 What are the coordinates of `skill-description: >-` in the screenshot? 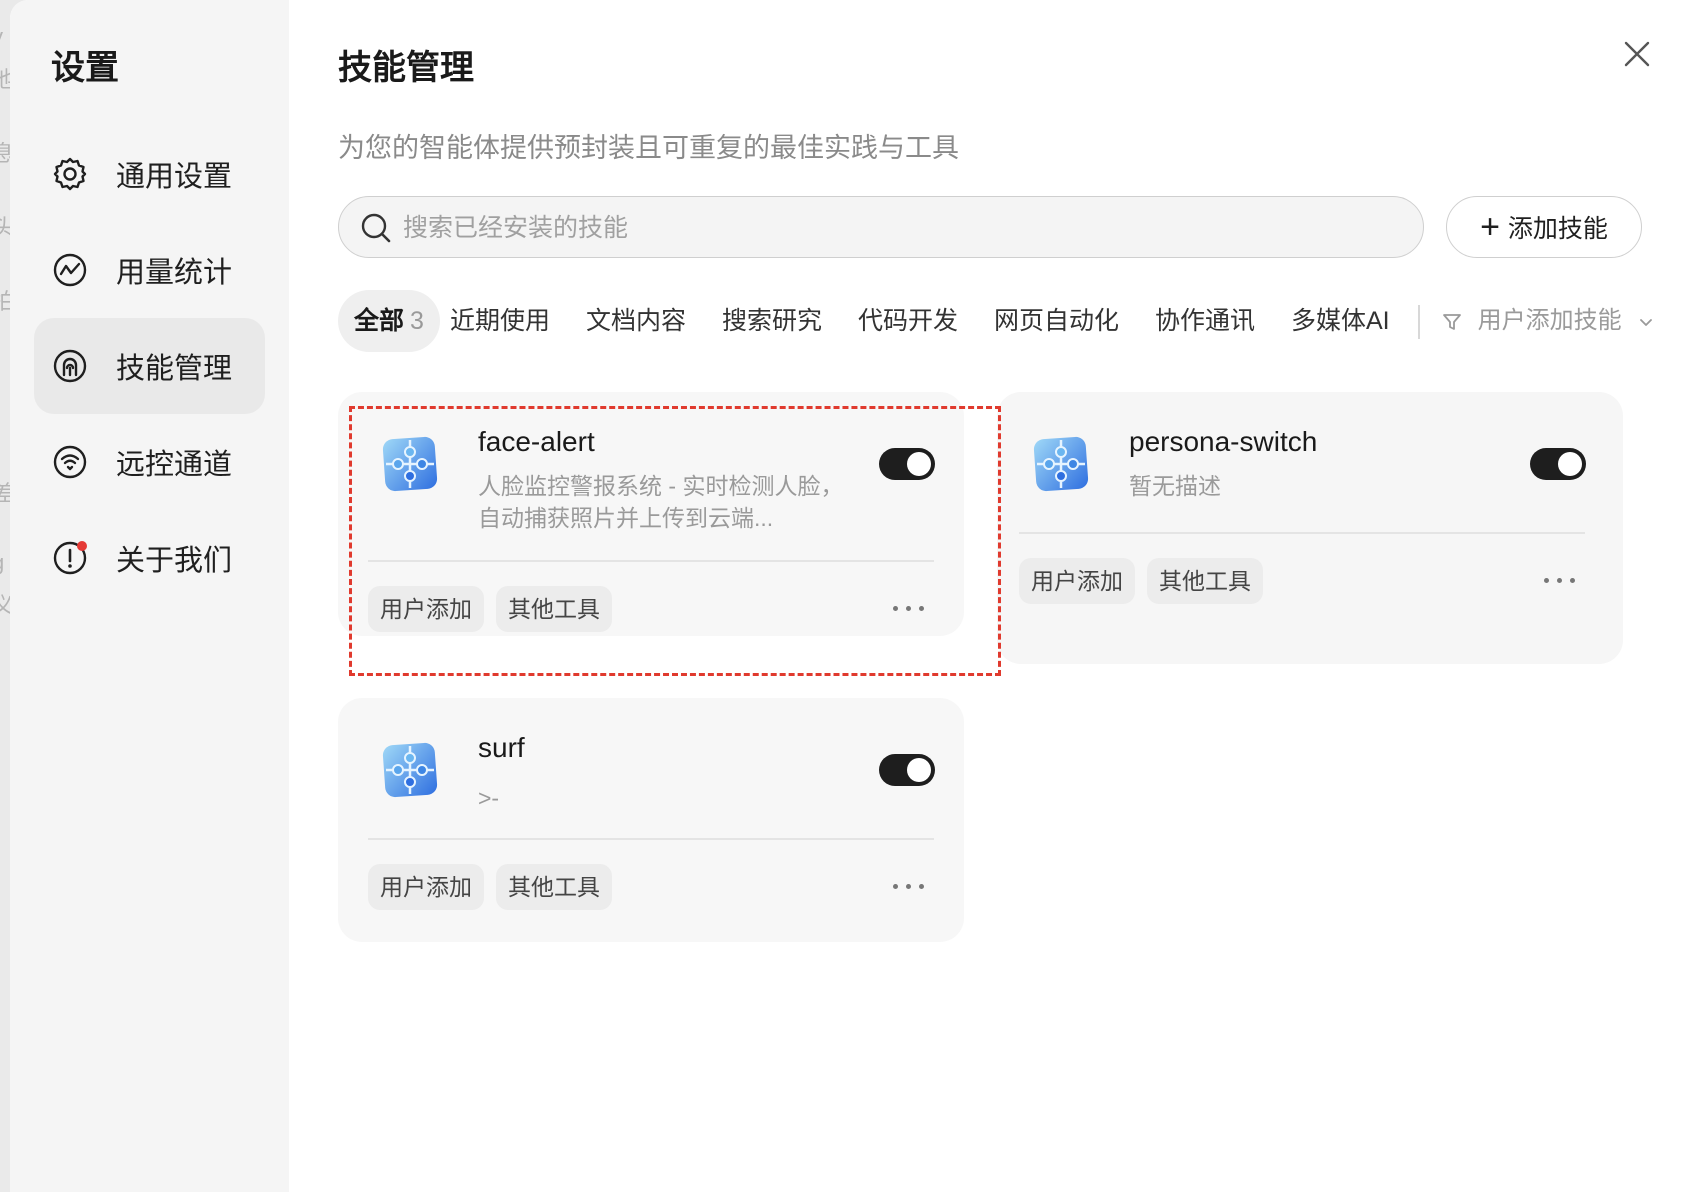 It's located at (489, 798).